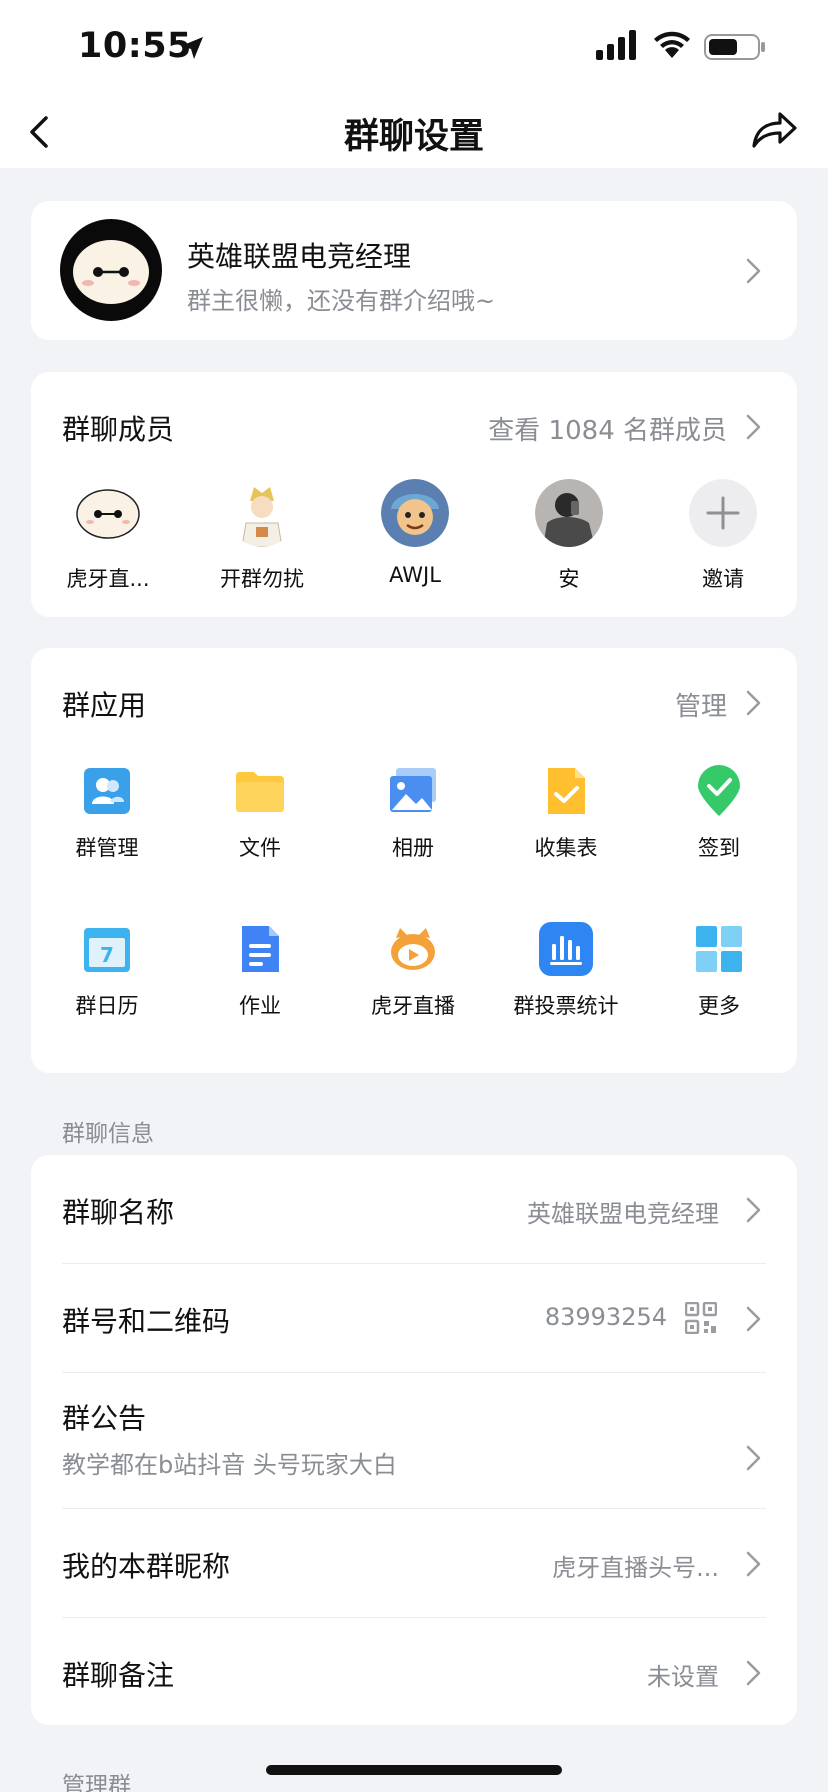 The height and width of the screenshot is (1792, 828). Describe the element at coordinates (683, 1677) in the screenshot. I see `group-remark-value: 未设置` at that location.